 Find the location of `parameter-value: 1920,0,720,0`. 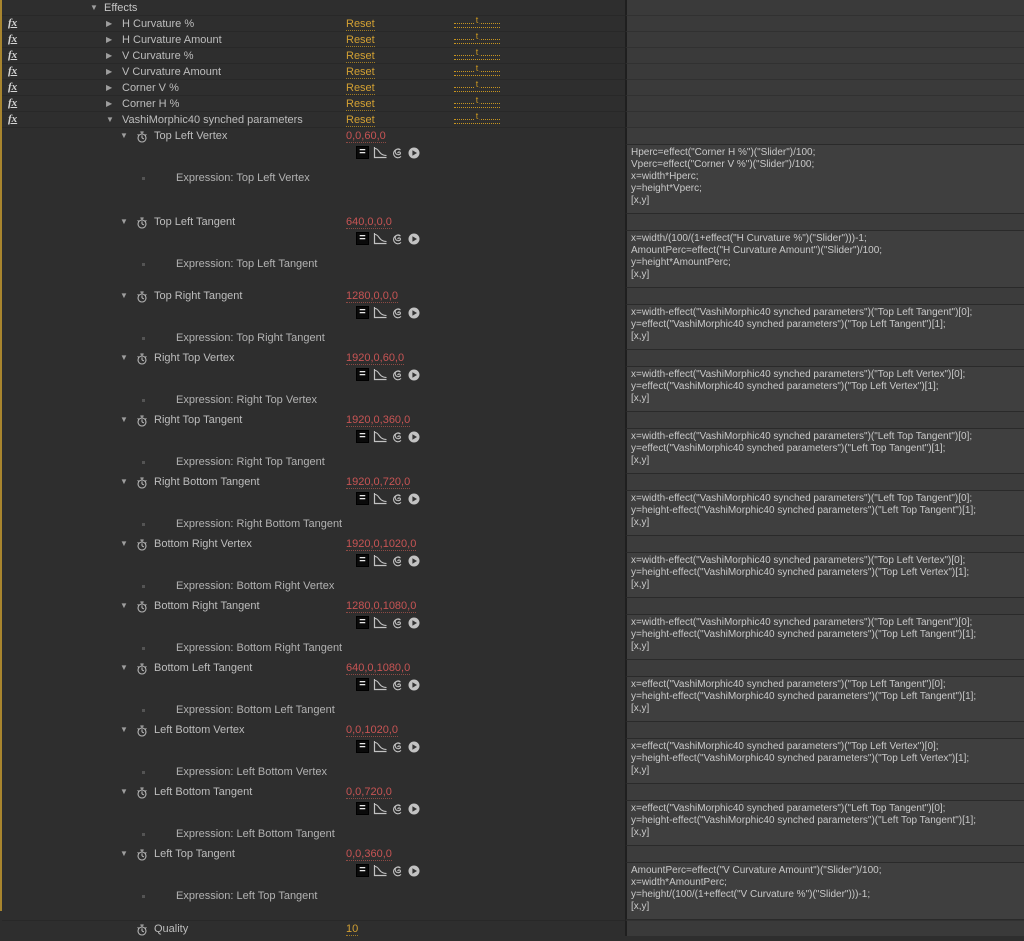

parameter-value: 1920,0,720,0 is located at coordinates (378, 482).